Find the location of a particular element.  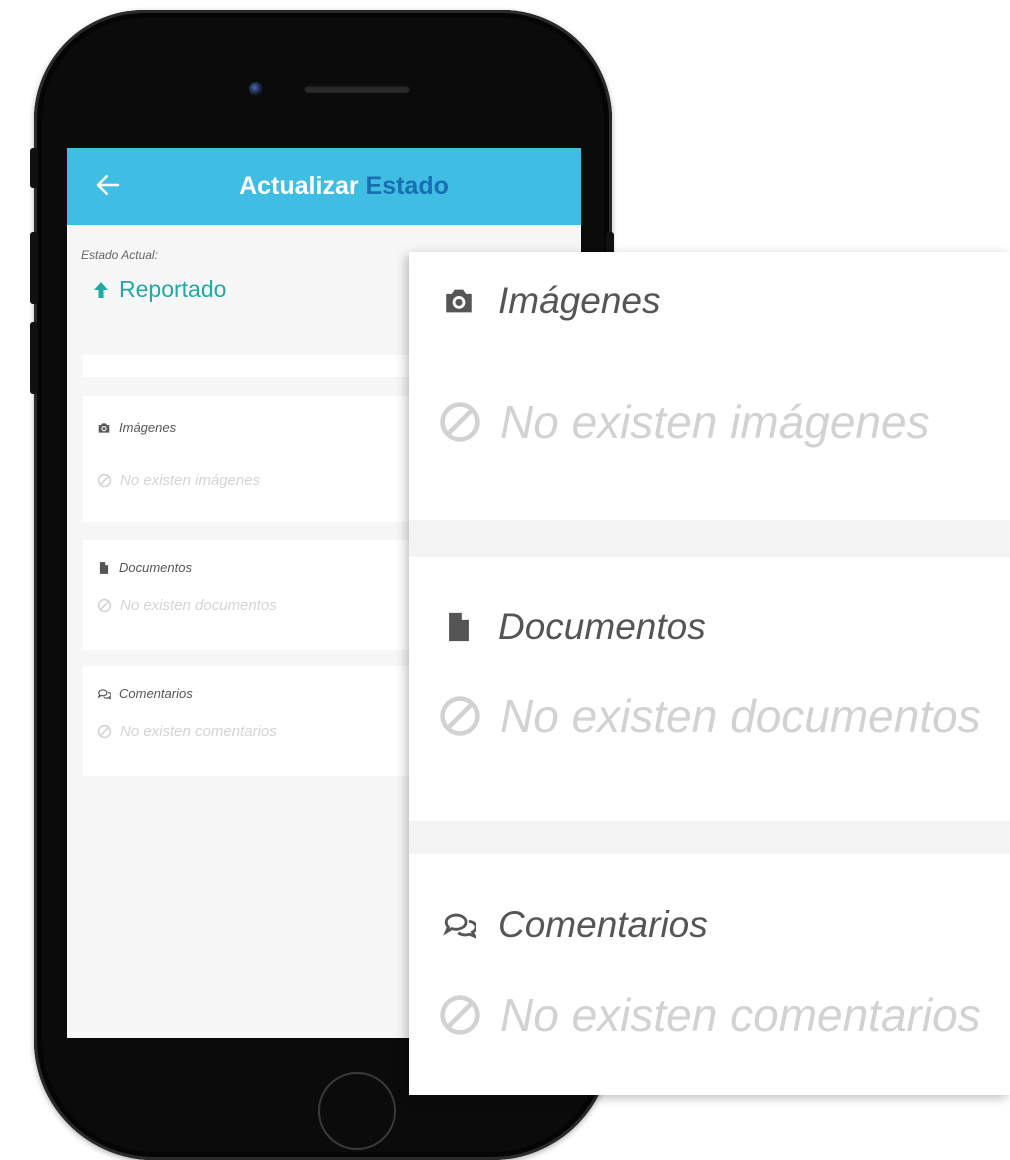

estado-value: Reportado is located at coordinates (159, 289).